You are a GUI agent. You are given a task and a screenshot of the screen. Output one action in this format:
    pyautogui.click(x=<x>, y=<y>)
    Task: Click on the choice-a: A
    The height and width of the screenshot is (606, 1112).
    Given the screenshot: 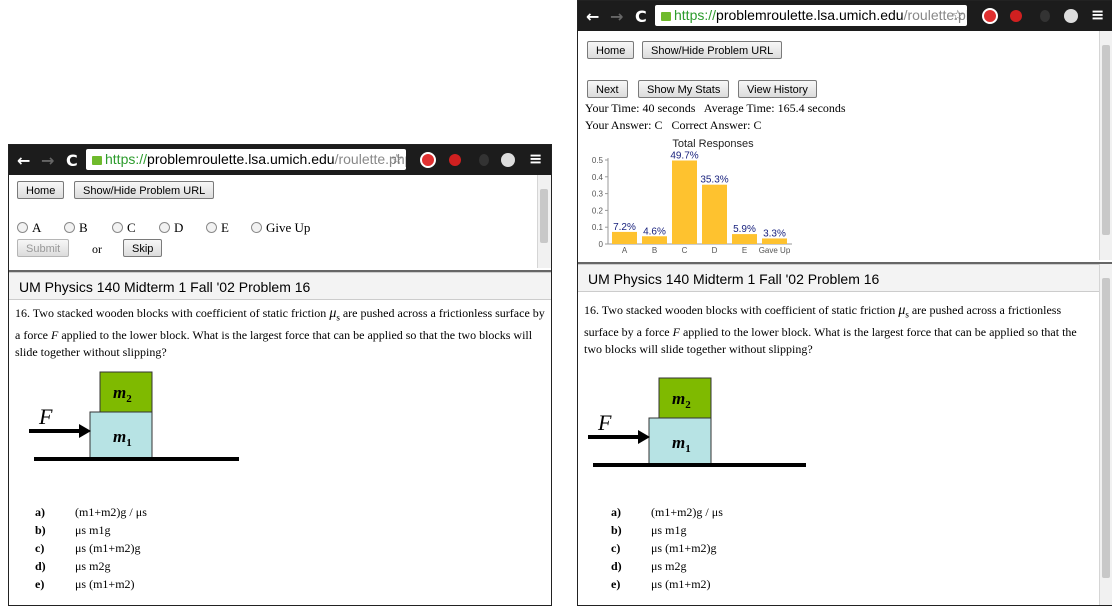 What is the action you would take?
    pyautogui.click(x=29, y=228)
    